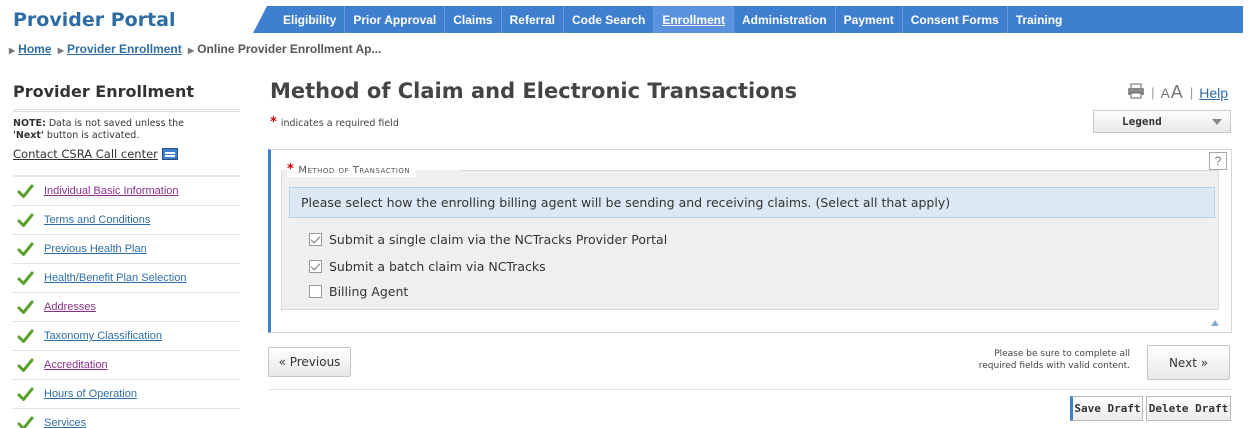 The image size is (1248, 428). What do you see at coordinates (85, 154) in the screenshot?
I see `contact-call-center-label: Contact CSRA Call center` at bounding box center [85, 154].